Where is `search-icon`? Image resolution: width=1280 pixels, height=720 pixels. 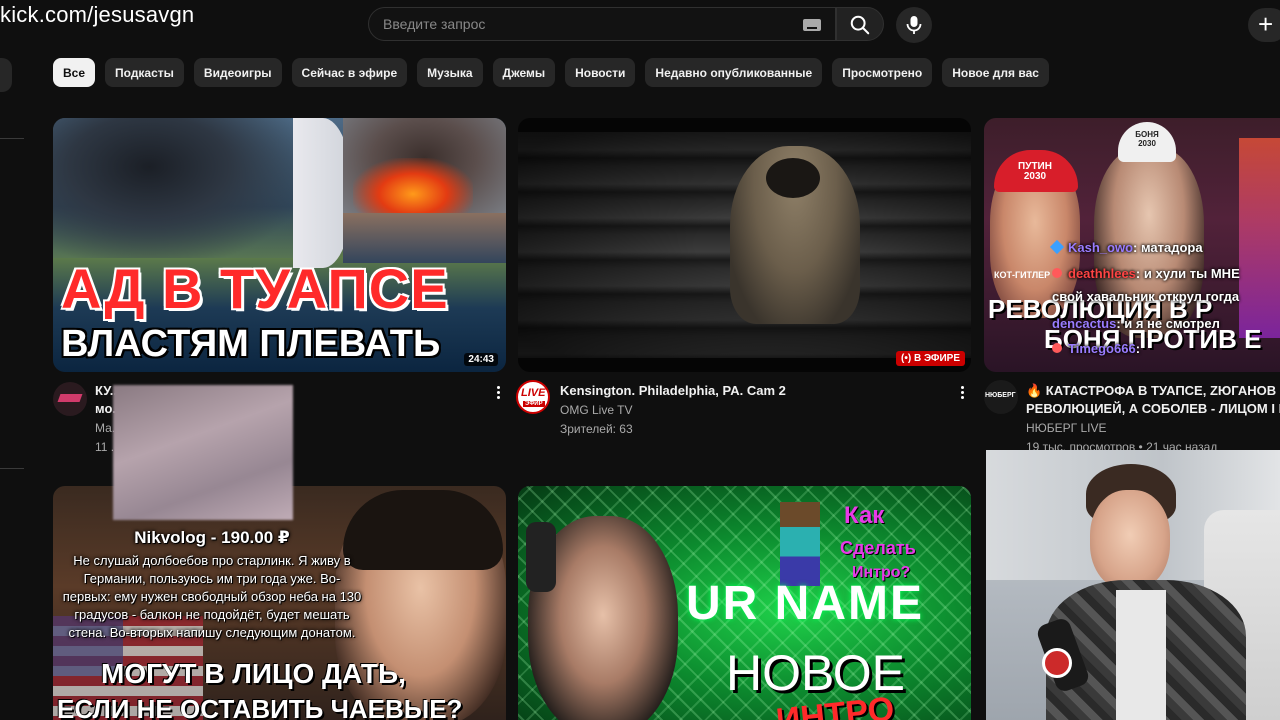 search-icon is located at coordinates (860, 25).